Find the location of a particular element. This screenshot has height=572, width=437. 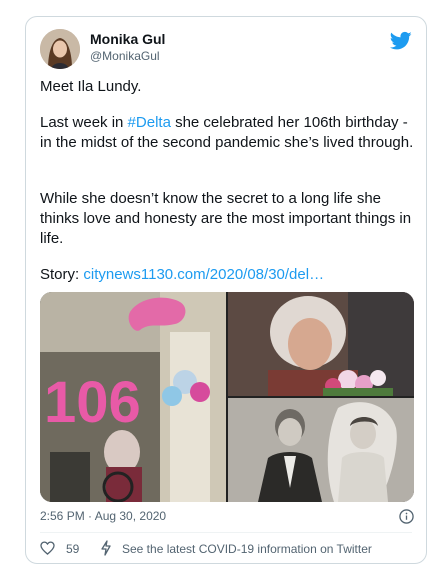

photo-wedding is located at coordinates (321, 450).